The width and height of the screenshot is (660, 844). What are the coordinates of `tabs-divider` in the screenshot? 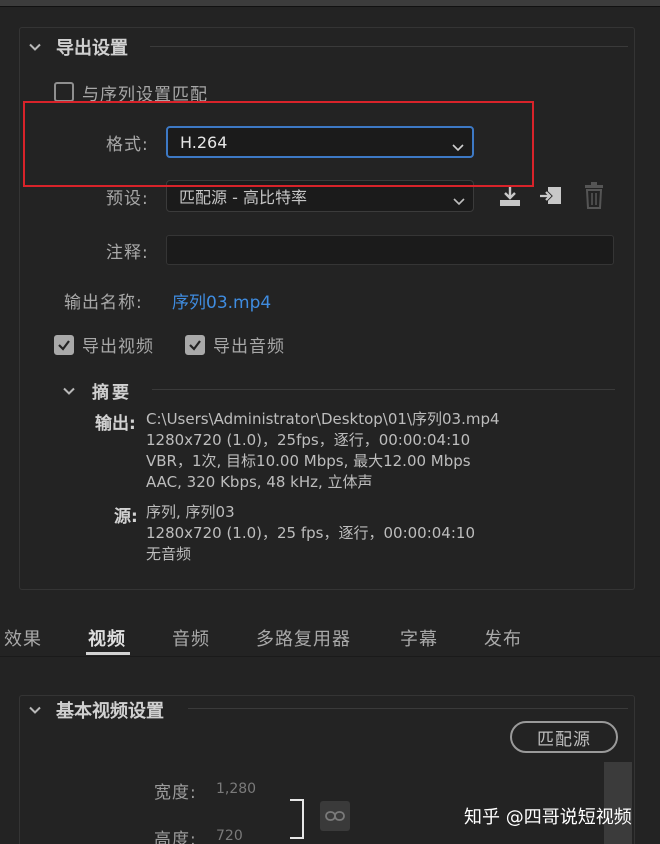 It's located at (330, 656).